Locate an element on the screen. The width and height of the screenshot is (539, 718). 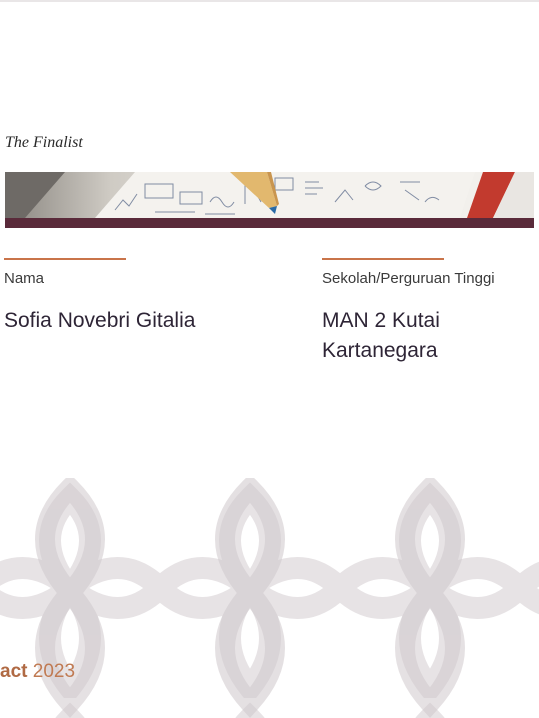
footer-text: act 2023 is located at coordinates (37, 672).